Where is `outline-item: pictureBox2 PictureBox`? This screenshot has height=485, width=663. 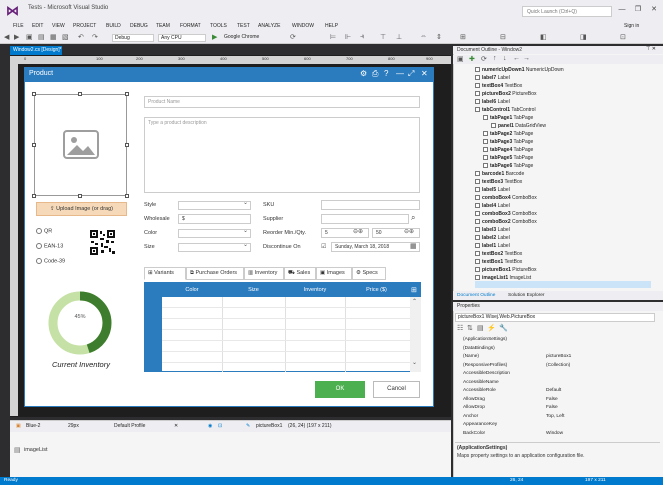
outline-item: pictureBox2 PictureBox is located at coordinates (505, 94).